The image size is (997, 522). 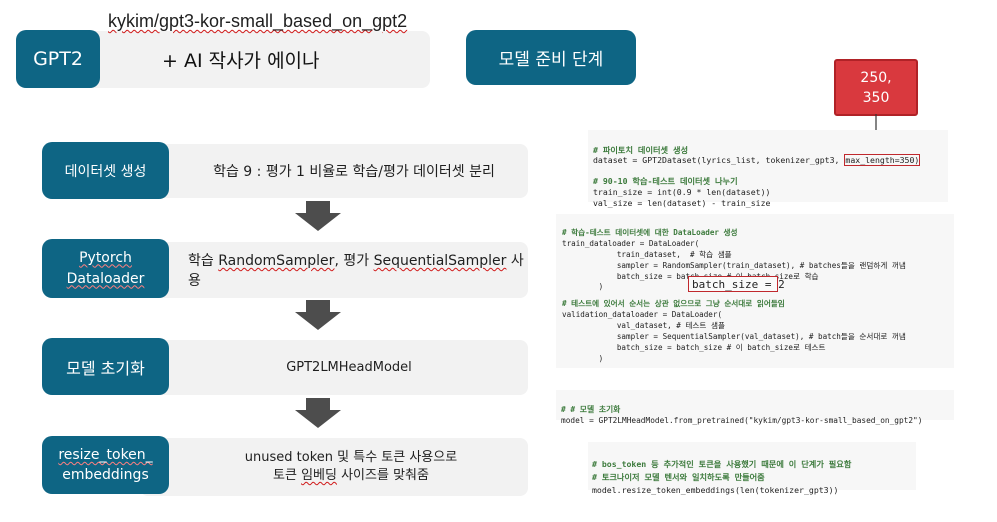 What do you see at coordinates (351, 457) in the screenshot?
I see `step4-description-line1: unused token 및 특수 토큰 사용으로` at bounding box center [351, 457].